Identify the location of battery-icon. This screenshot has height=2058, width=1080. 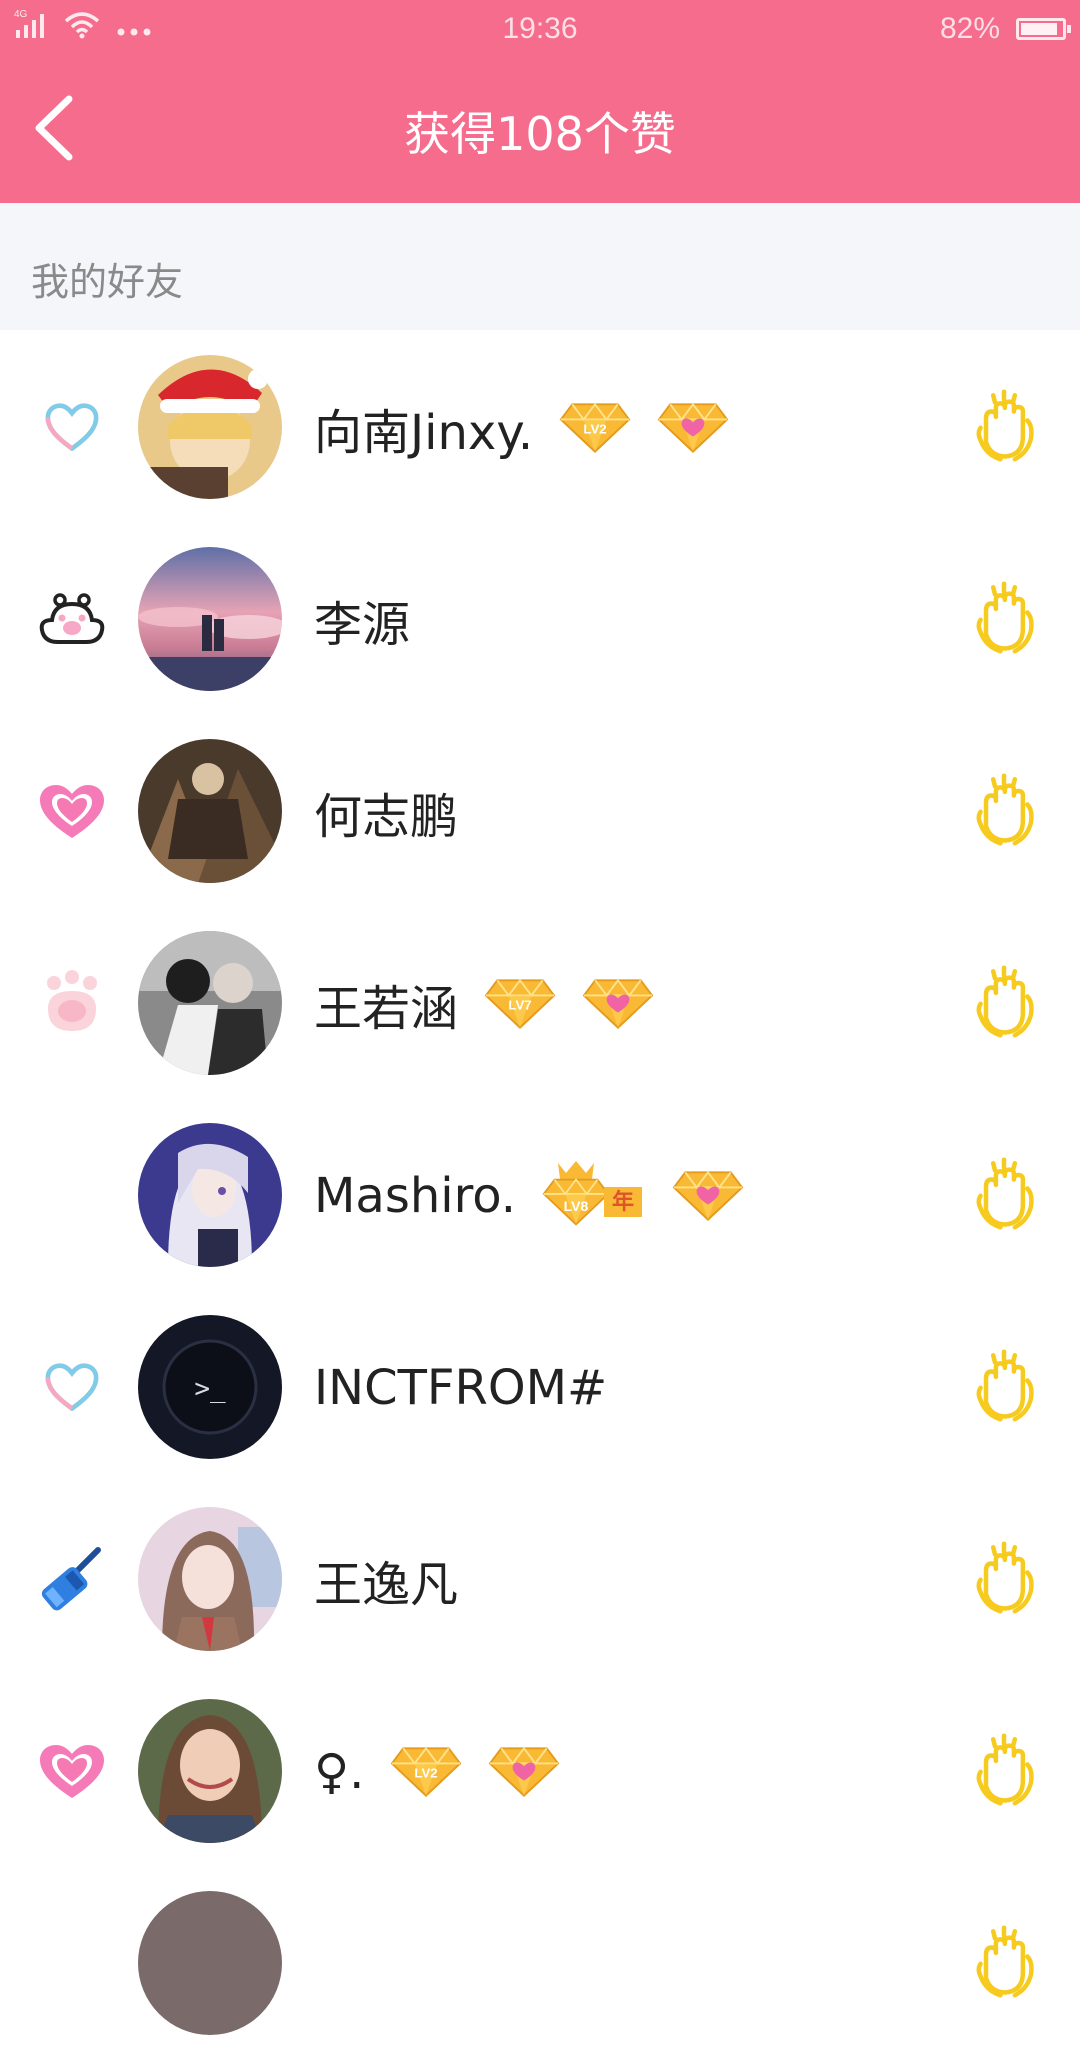
(1043, 29).